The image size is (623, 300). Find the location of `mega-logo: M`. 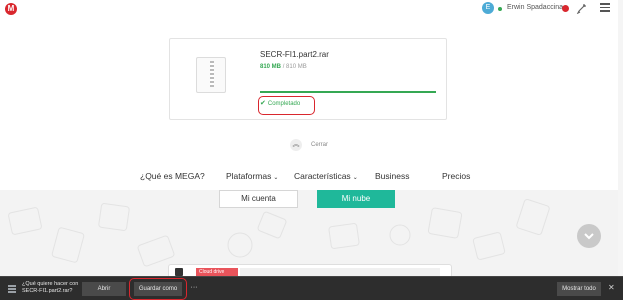

mega-logo: M is located at coordinates (11, 9).